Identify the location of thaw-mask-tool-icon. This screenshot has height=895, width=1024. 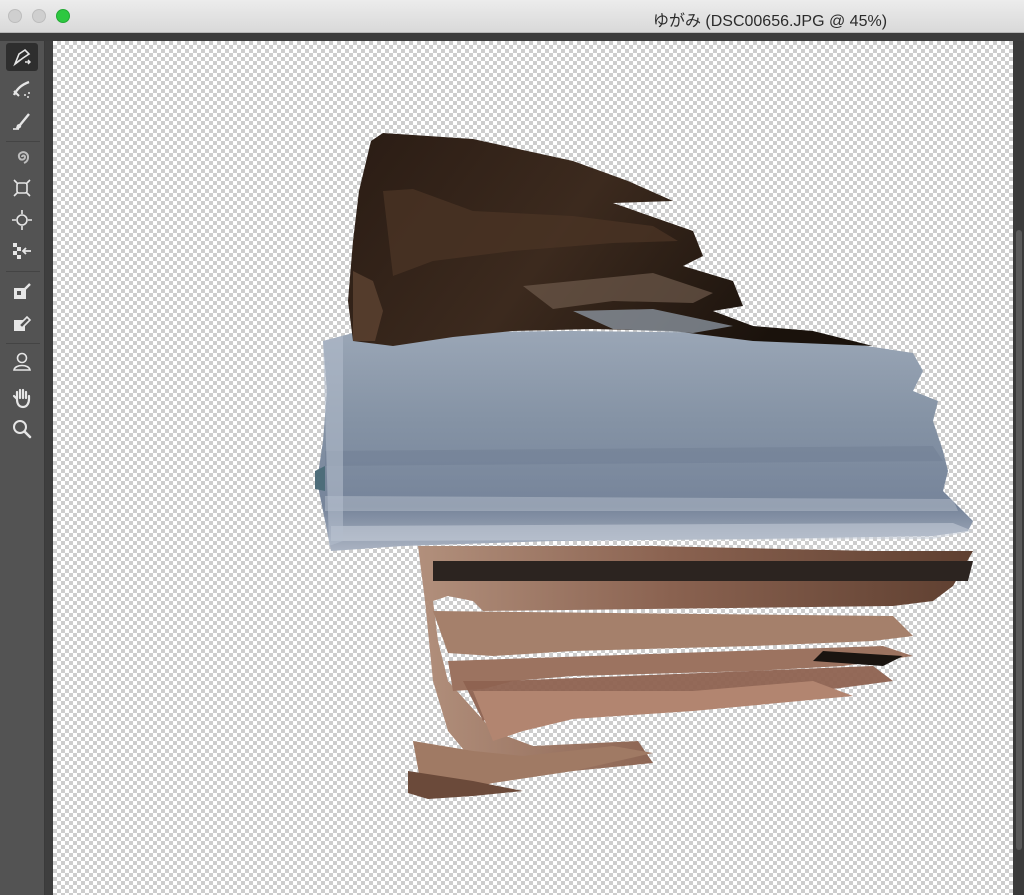
(23, 323).